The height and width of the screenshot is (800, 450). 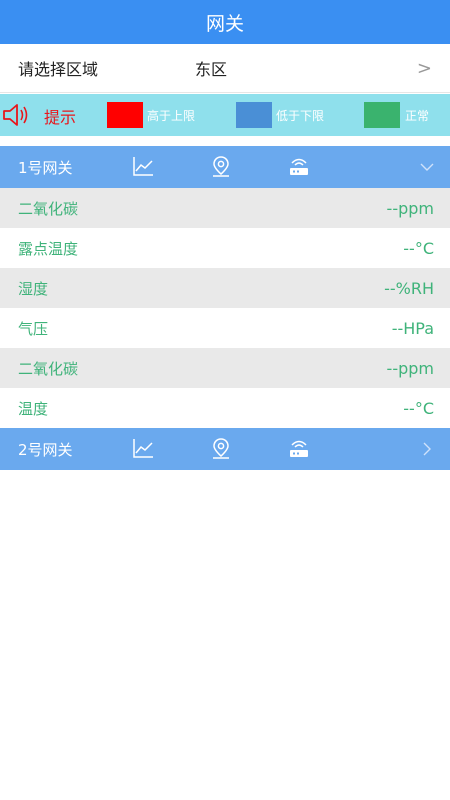 I want to click on reading-value: --HPa, so click(x=412, y=328).